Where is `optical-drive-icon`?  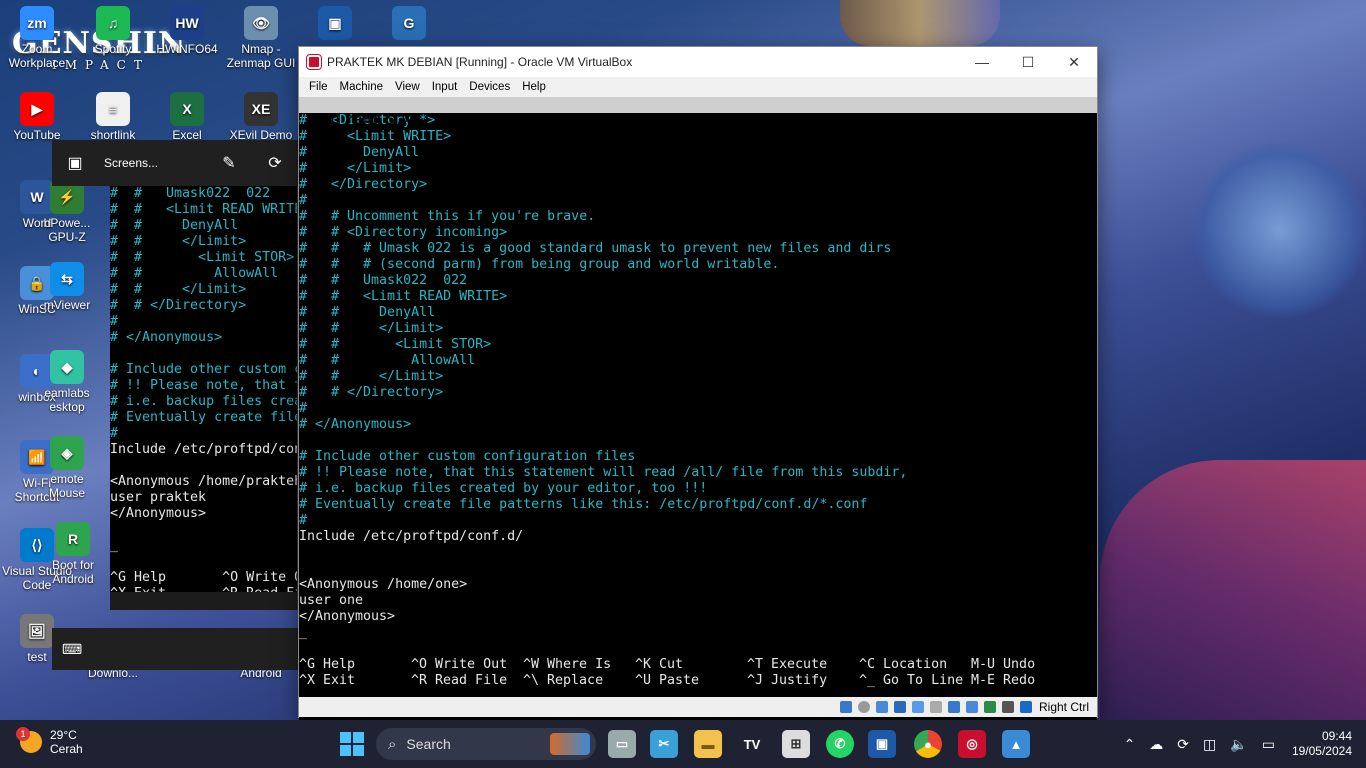
optical-drive-icon is located at coordinates (863, 707).